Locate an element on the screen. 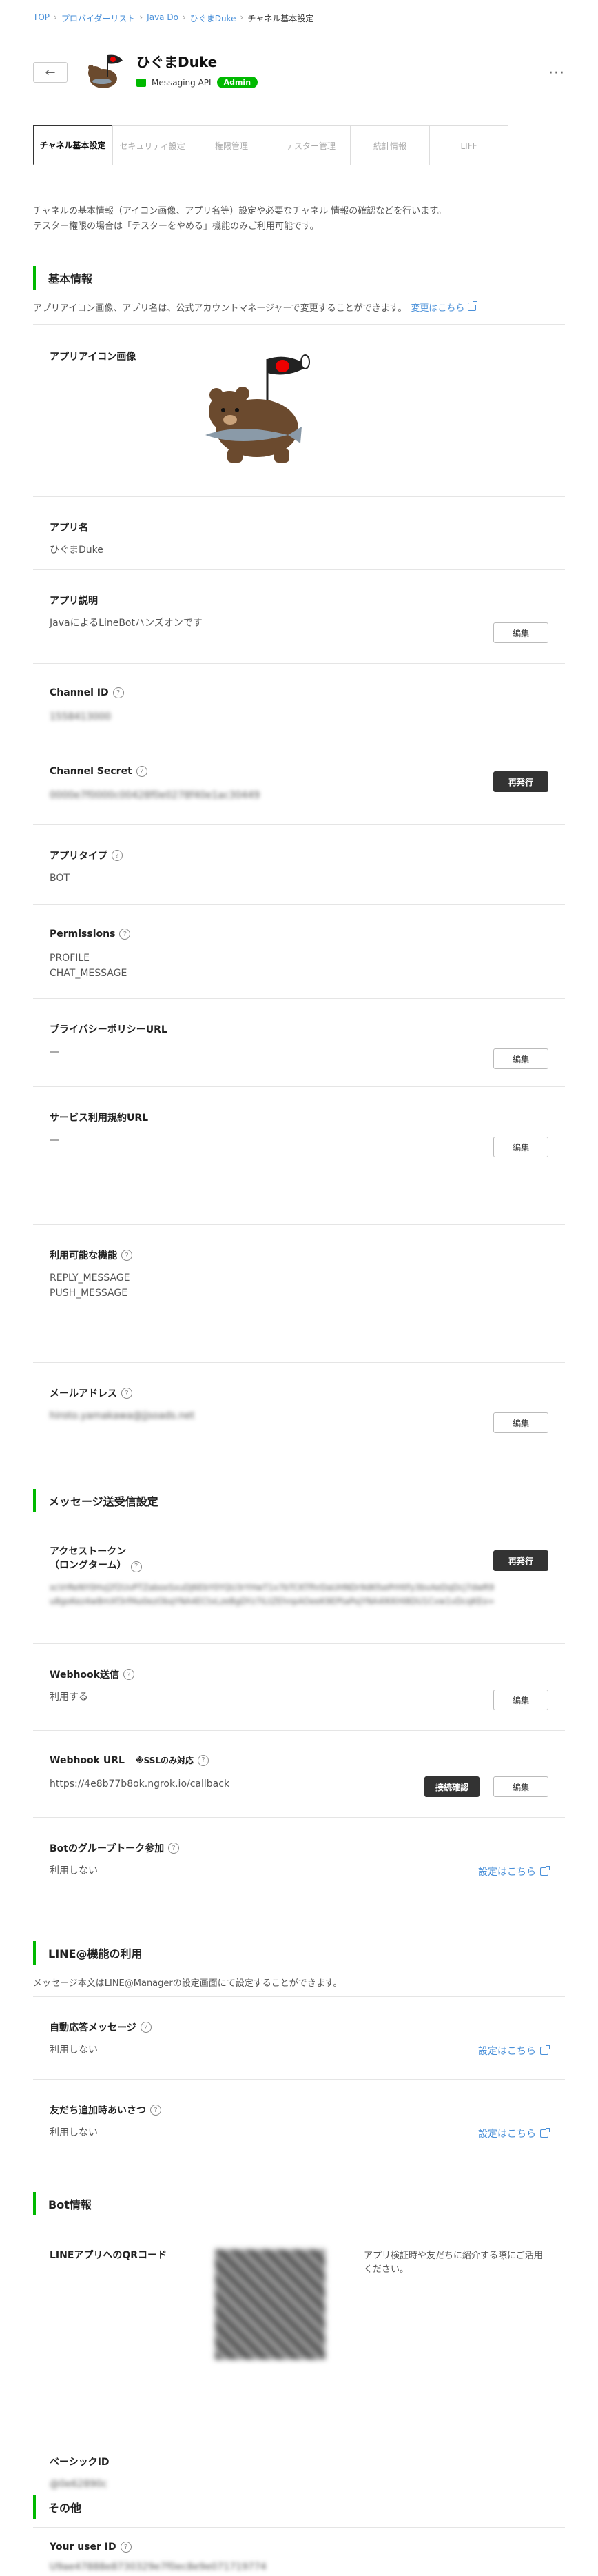 The height and width of the screenshot is (2576, 598). tab-statistics: 統計情報 is located at coordinates (389, 145).